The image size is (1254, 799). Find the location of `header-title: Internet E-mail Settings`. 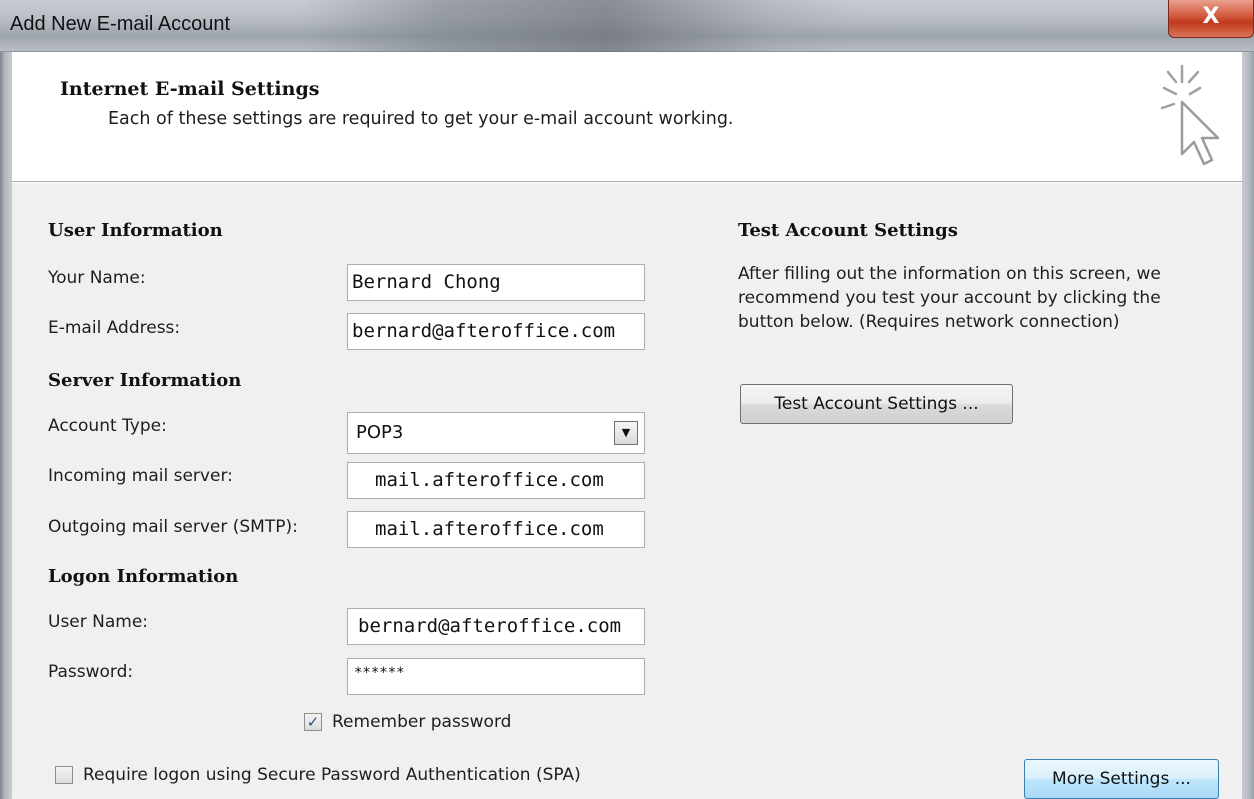

header-title: Internet E-mail Settings is located at coordinates (190, 89).